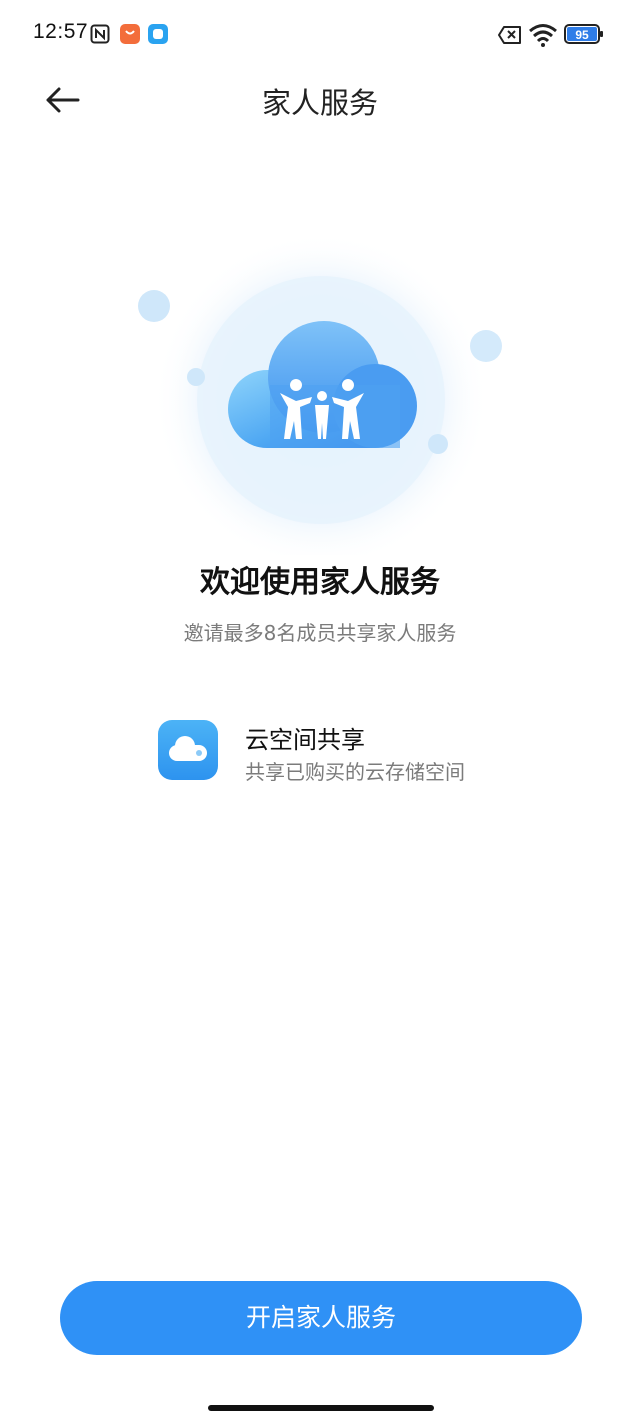 The image size is (640, 1422). I want to click on cloud-icon, so click(188, 750).